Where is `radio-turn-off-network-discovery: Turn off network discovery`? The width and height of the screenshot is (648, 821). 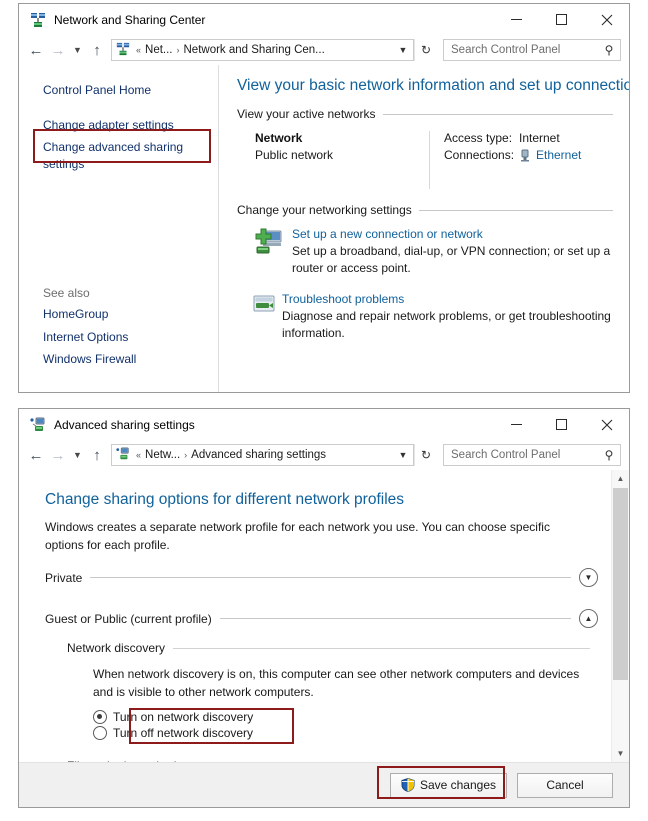 radio-turn-off-network-discovery: Turn off network discovery is located at coordinates (347, 733).